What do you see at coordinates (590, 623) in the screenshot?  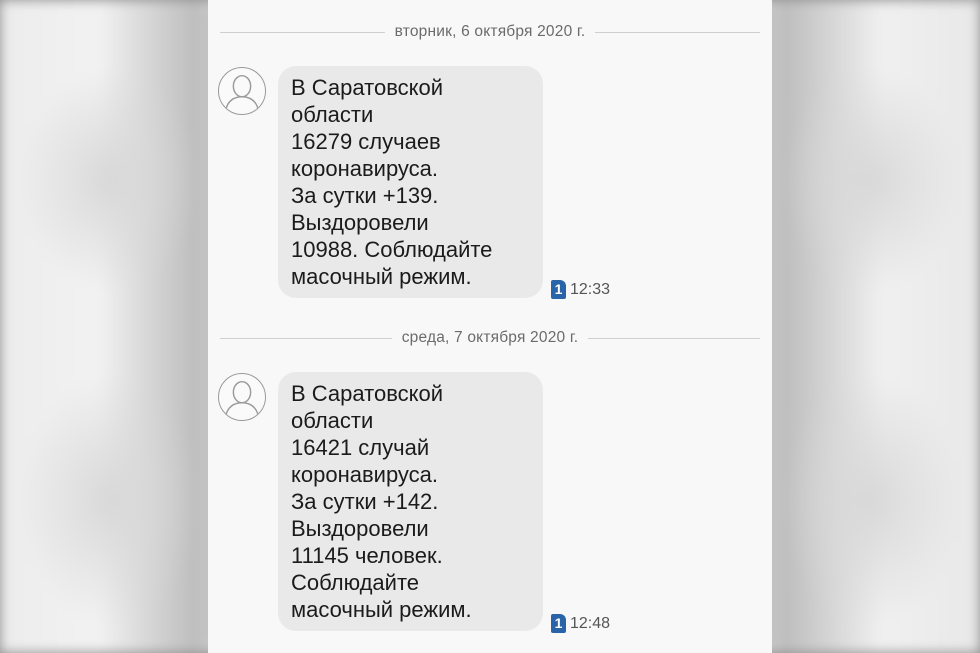 I see `message-time: 12:48` at bounding box center [590, 623].